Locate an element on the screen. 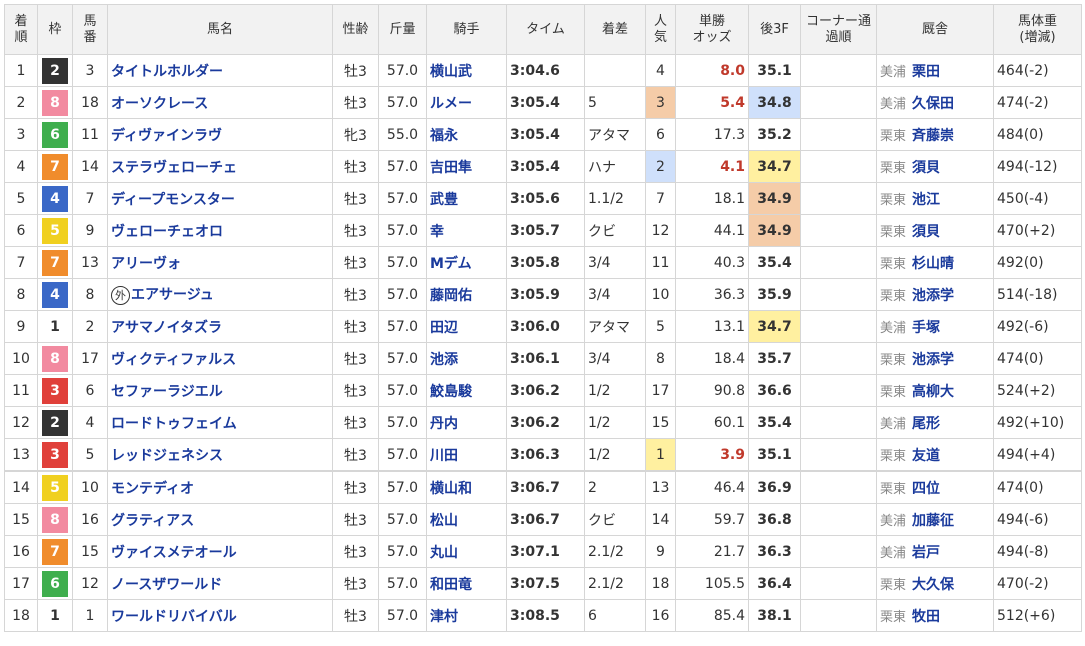 This screenshot has width=1085, height=646. header-weight: 斤量 is located at coordinates (402, 29).